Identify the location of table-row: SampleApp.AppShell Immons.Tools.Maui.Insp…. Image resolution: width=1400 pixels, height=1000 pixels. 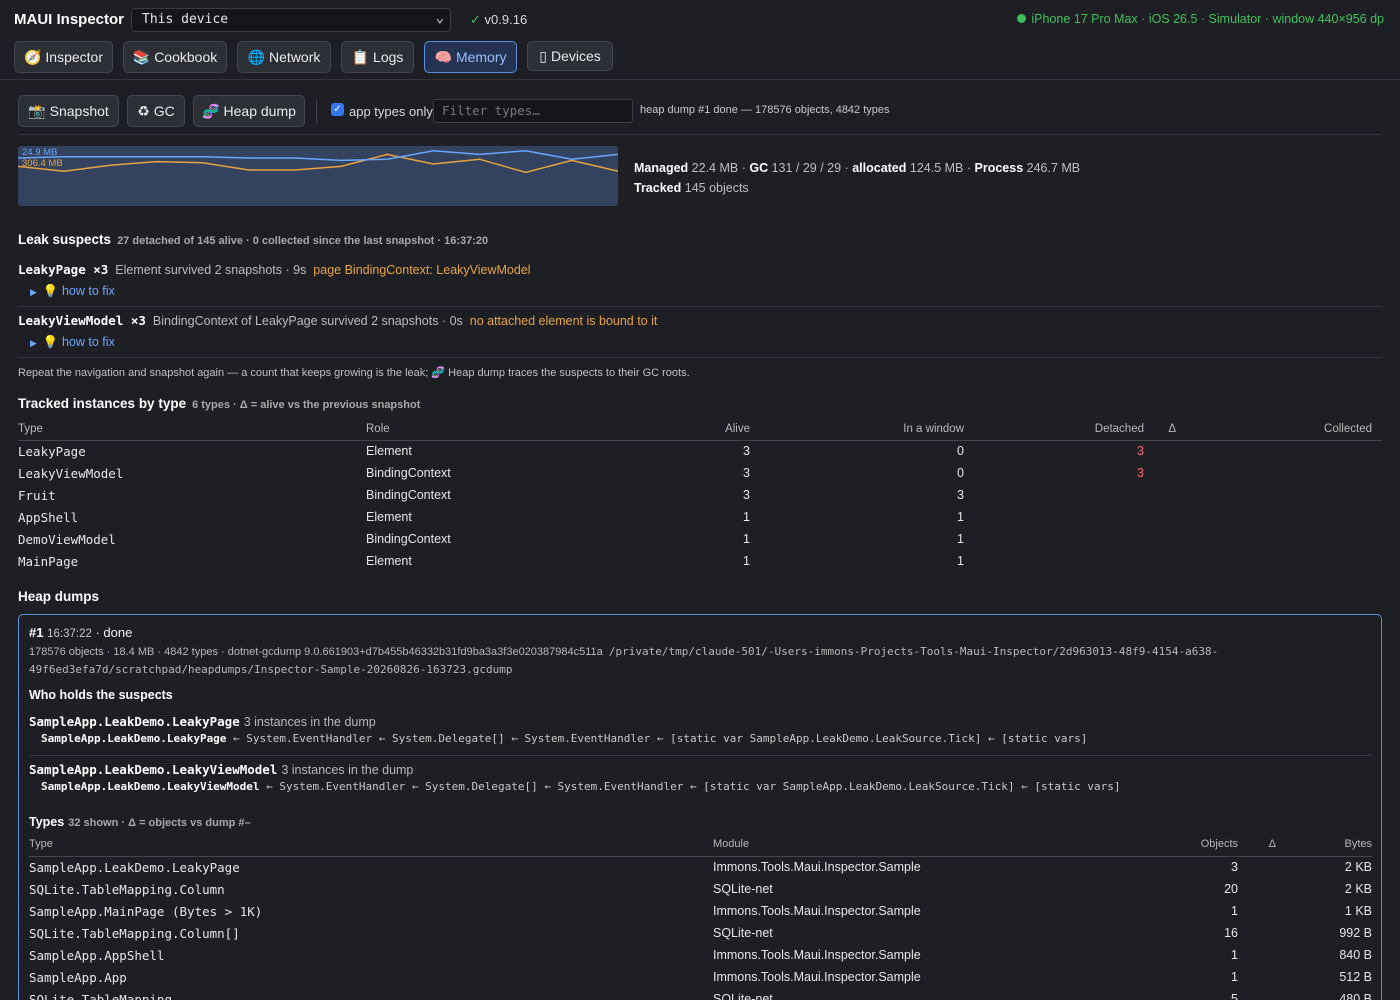
(700, 955).